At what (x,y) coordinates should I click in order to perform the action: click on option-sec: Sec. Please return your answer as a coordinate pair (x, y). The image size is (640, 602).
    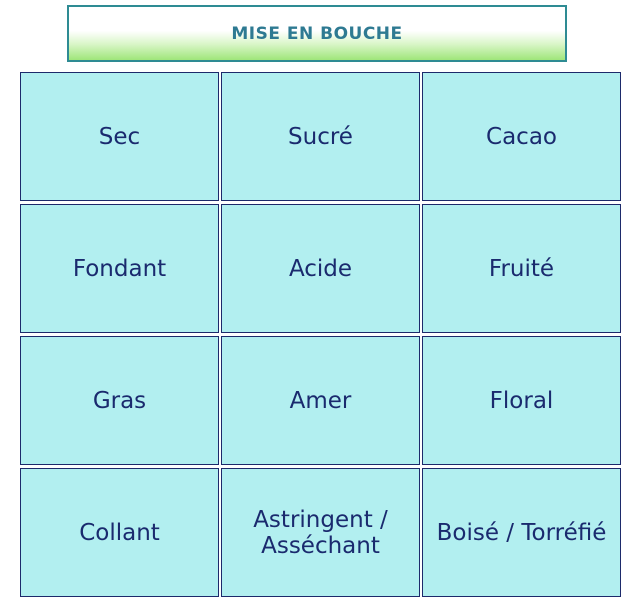
    Looking at the image, I should click on (119, 136).